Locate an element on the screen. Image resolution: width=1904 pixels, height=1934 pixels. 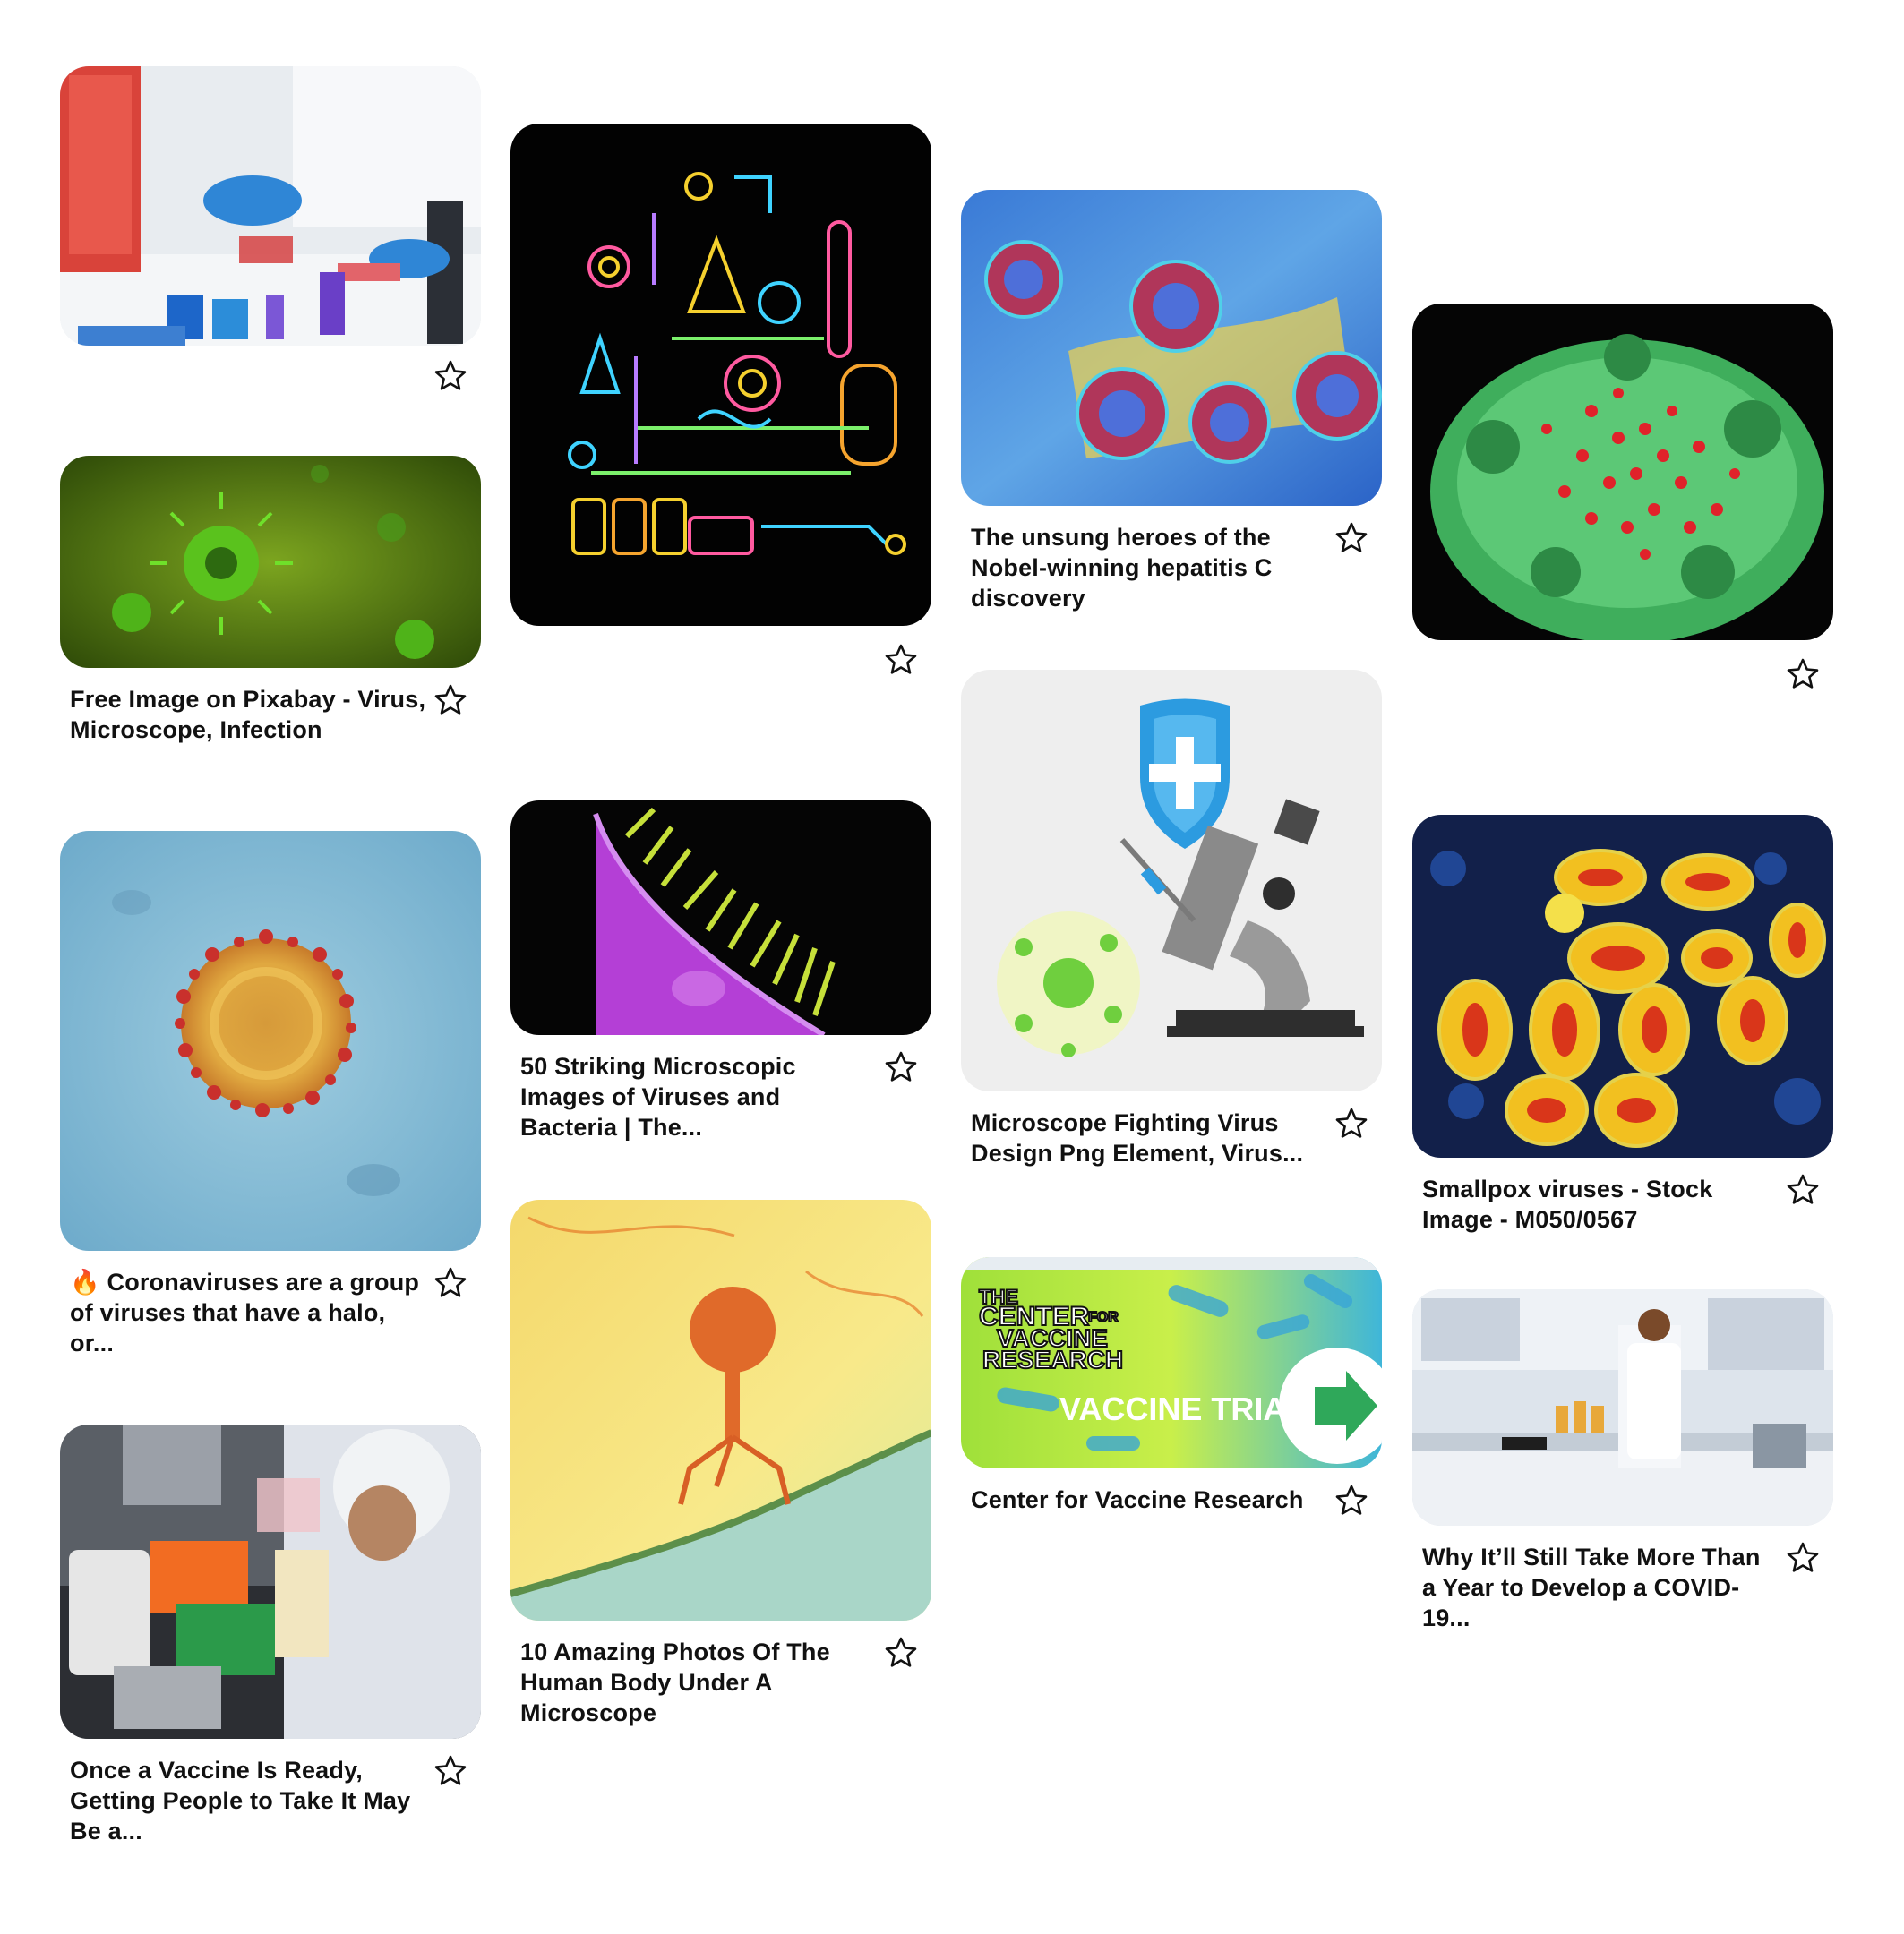
pin-neon-lab is located at coordinates (721, 399).